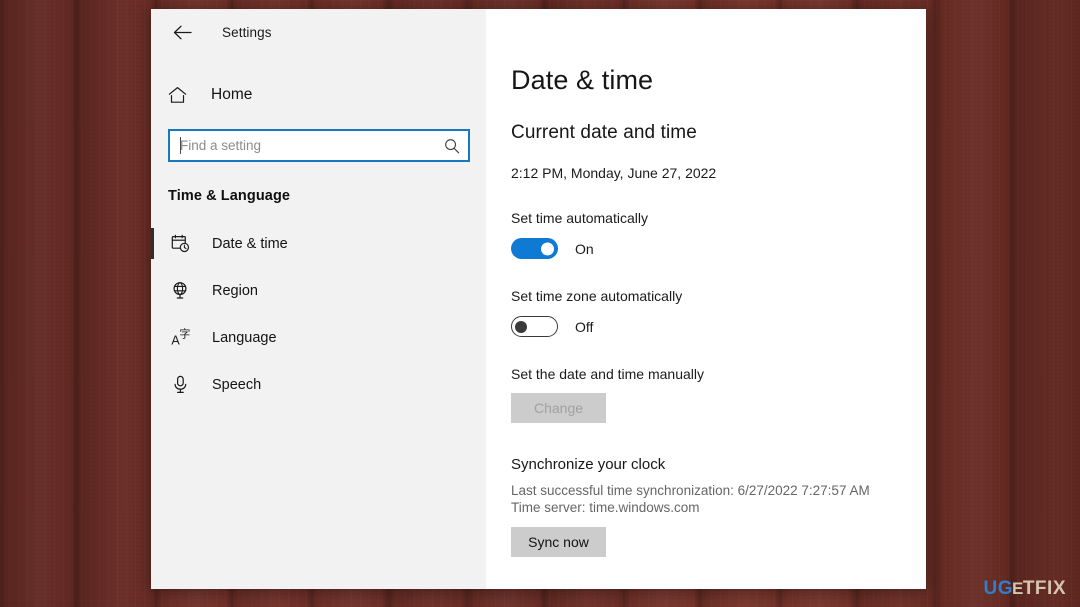  Describe the element at coordinates (998, 588) in the screenshot. I see `watermark-part1: UG` at that location.